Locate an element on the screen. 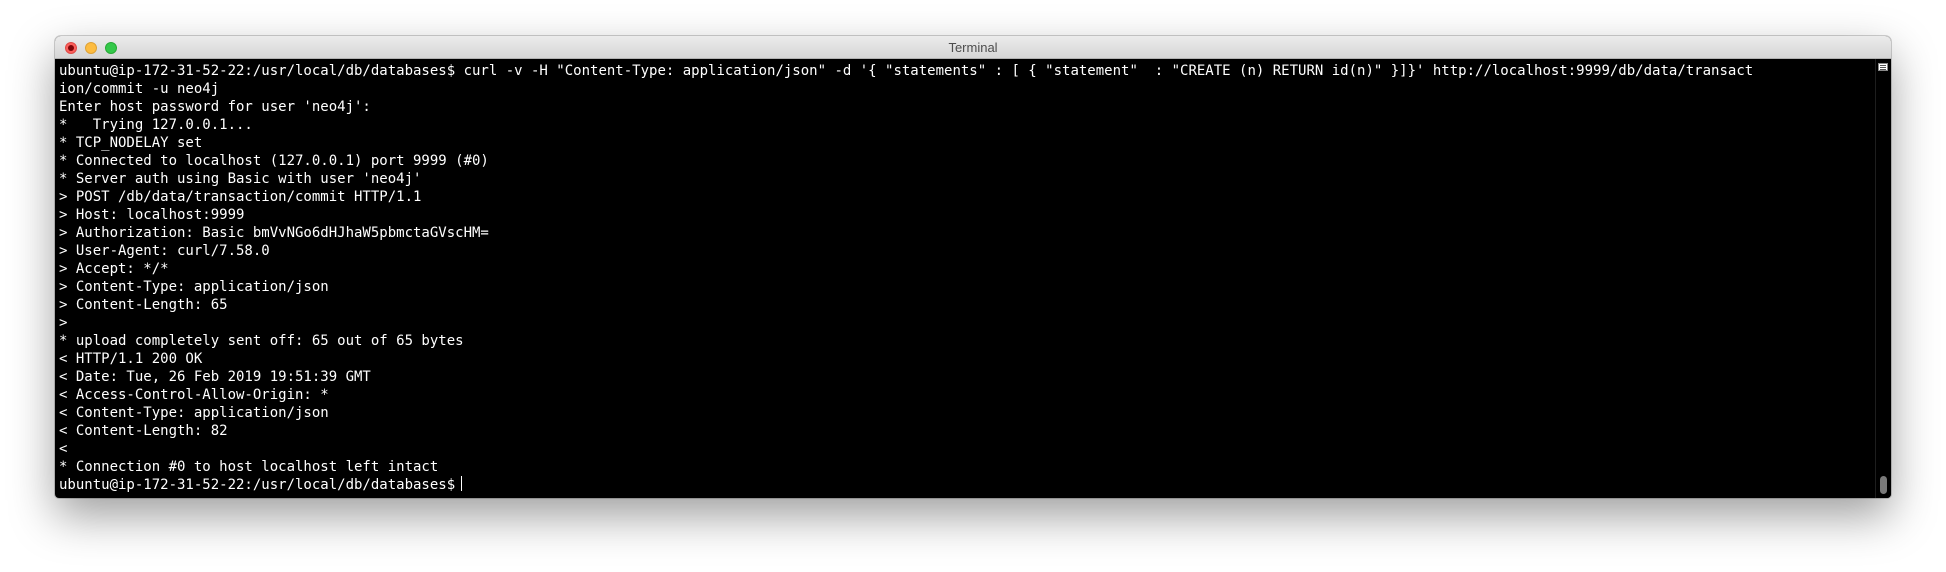  split-pane-button is located at coordinates (1883, 67).